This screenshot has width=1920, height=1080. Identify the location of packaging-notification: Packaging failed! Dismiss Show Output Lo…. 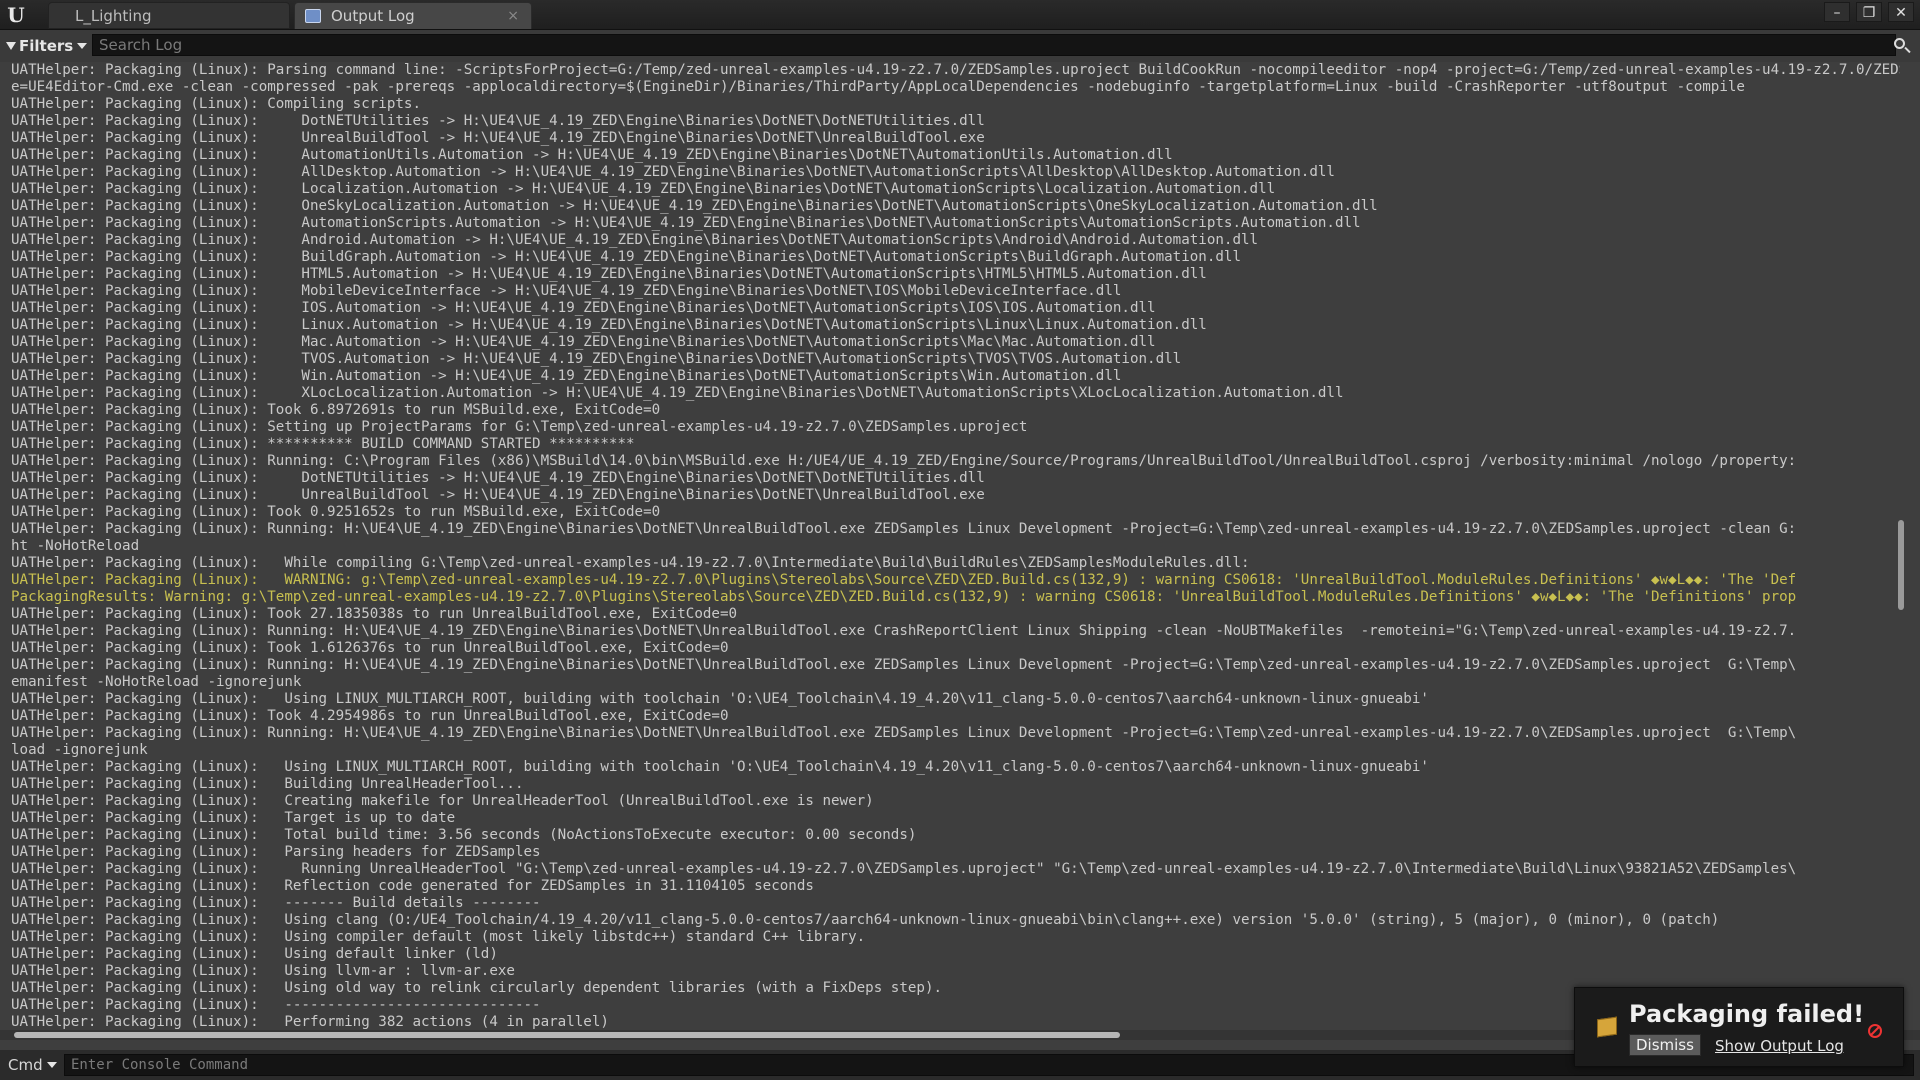
(1739, 1027).